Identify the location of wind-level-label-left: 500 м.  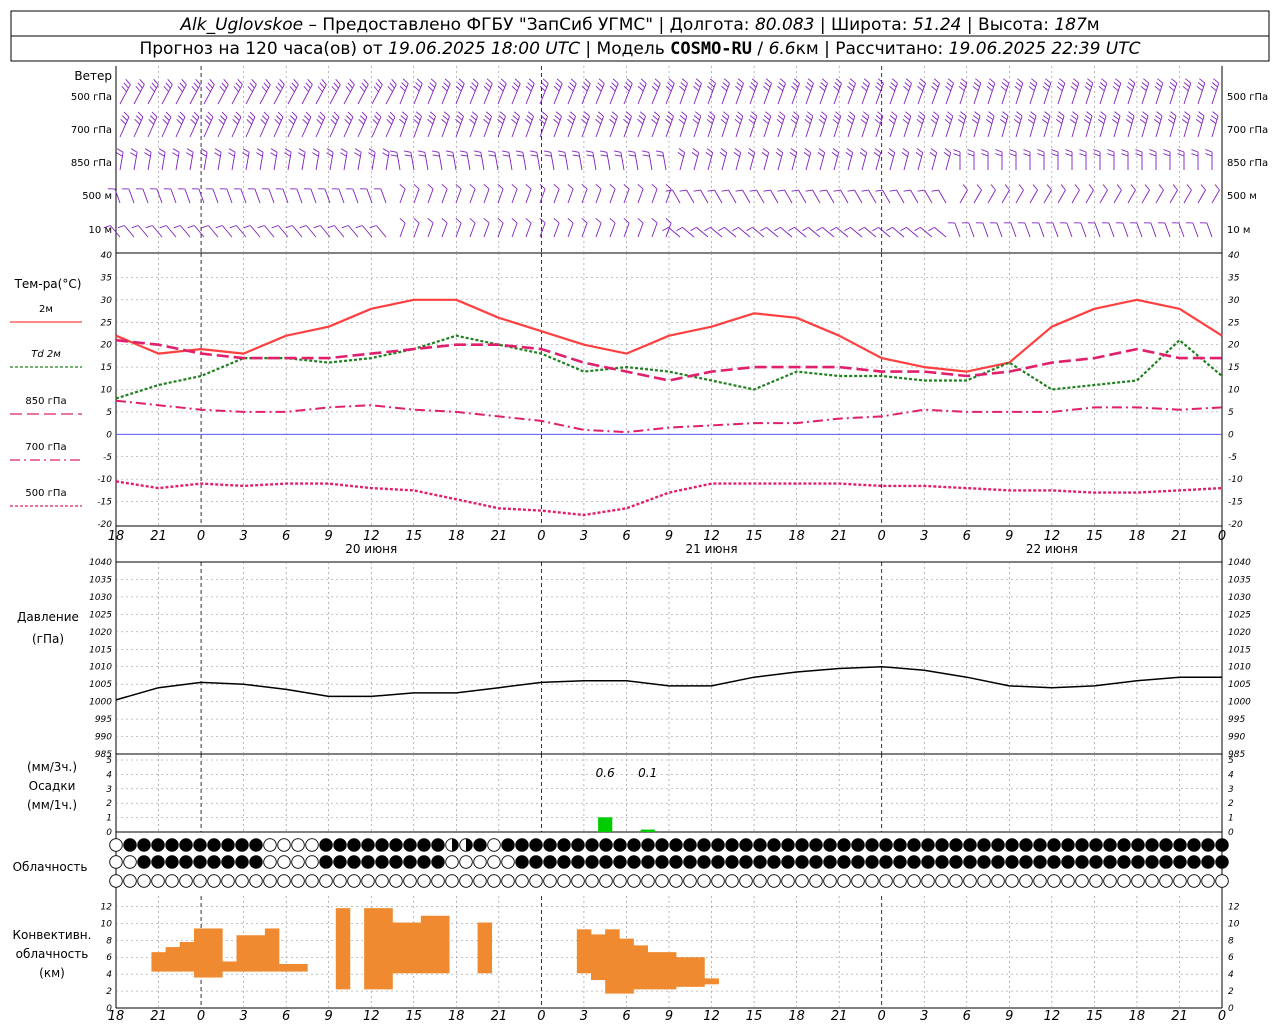
(97, 196).